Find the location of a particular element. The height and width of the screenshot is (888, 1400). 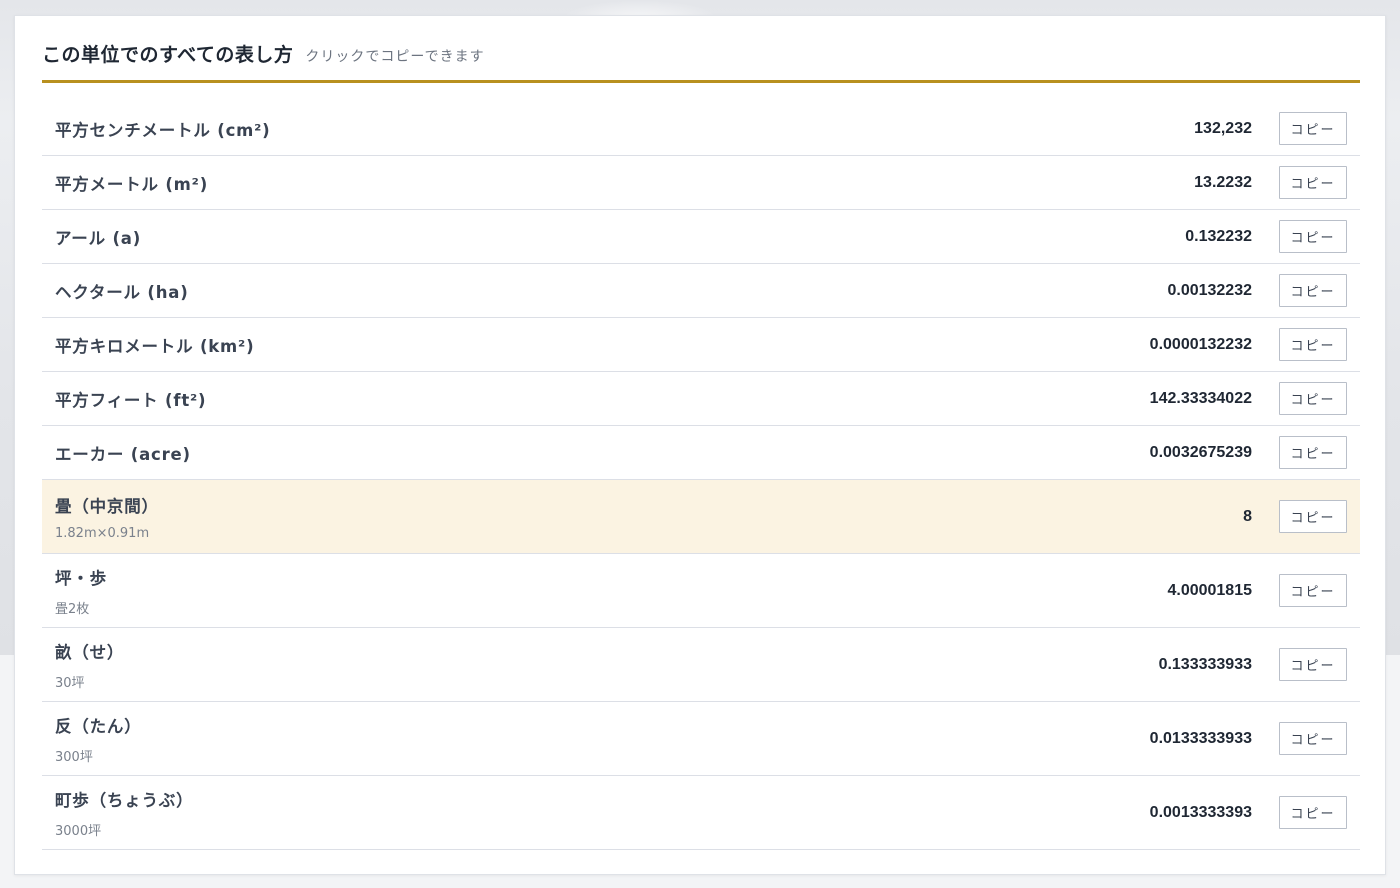

unit-value: 142.33334022 is located at coordinates (1200, 398).